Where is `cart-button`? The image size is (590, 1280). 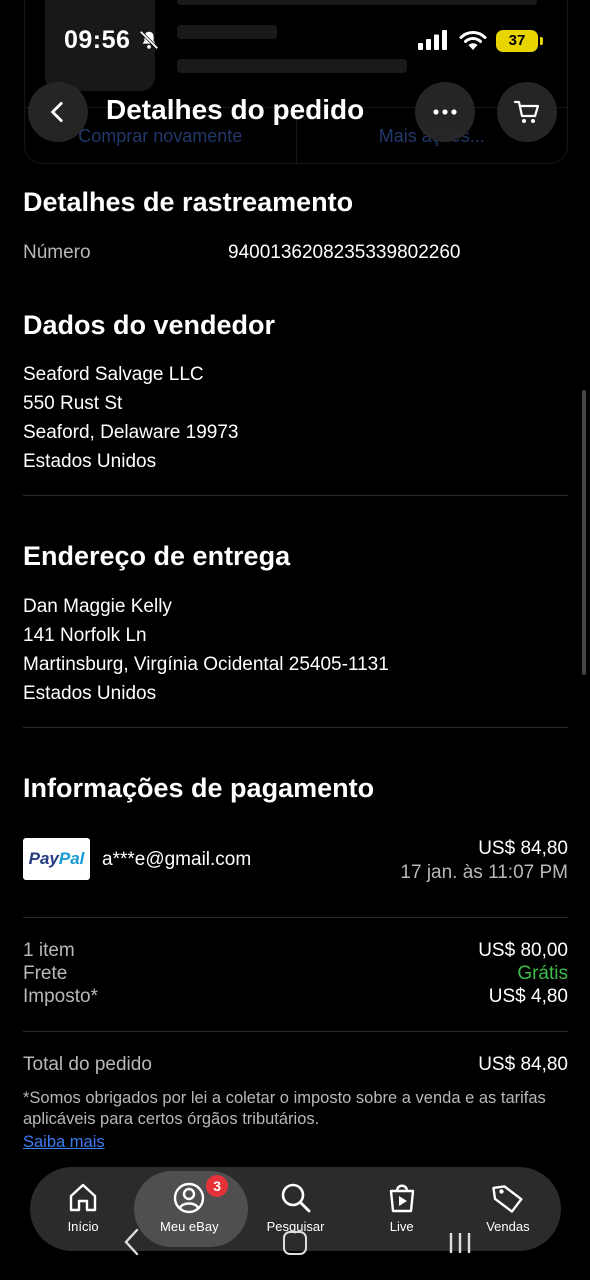 cart-button is located at coordinates (527, 112).